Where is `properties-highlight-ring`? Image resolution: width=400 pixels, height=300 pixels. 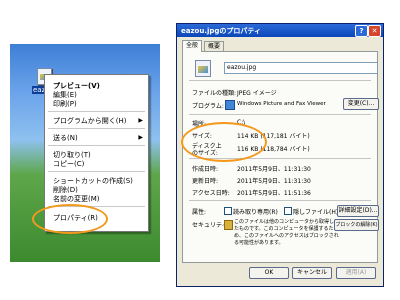
properties-highlight-ring is located at coordinates (70, 219).